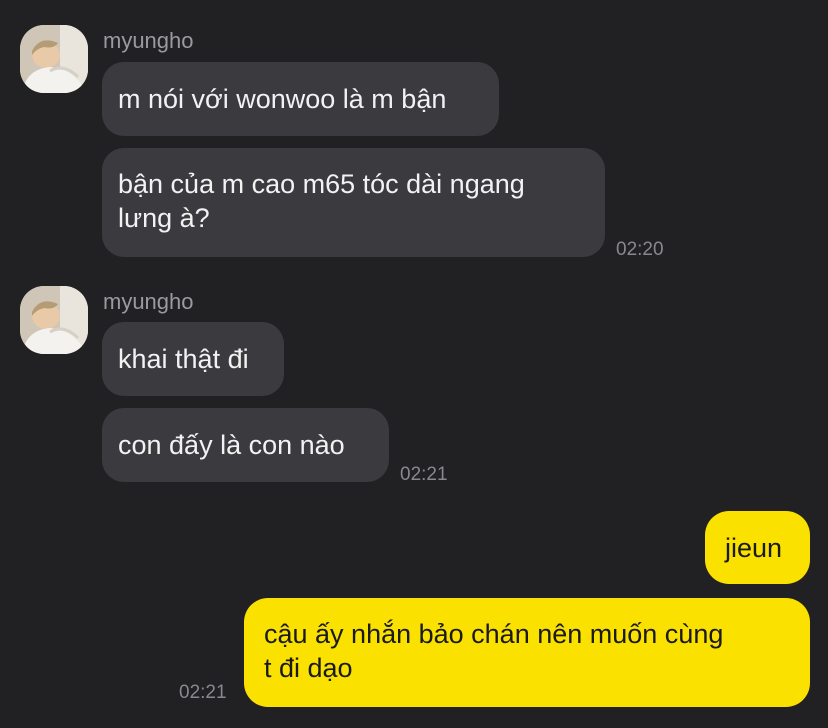  Describe the element at coordinates (494, 634) in the screenshot. I see `message-text-line: cậu ấy nhắn bảo chán nên muốn cùng` at that location.